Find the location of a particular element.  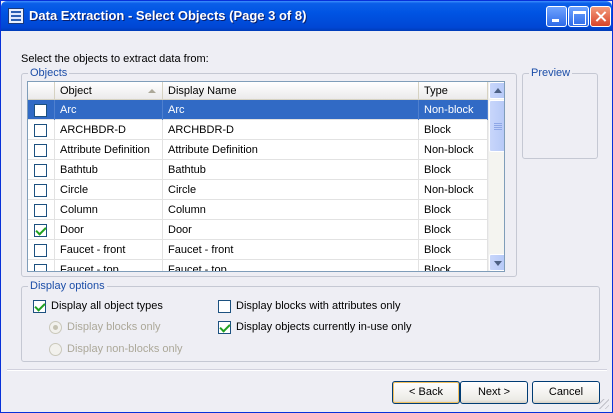

grid-header: Object Display Name Type is located at coordinates (258, 91).